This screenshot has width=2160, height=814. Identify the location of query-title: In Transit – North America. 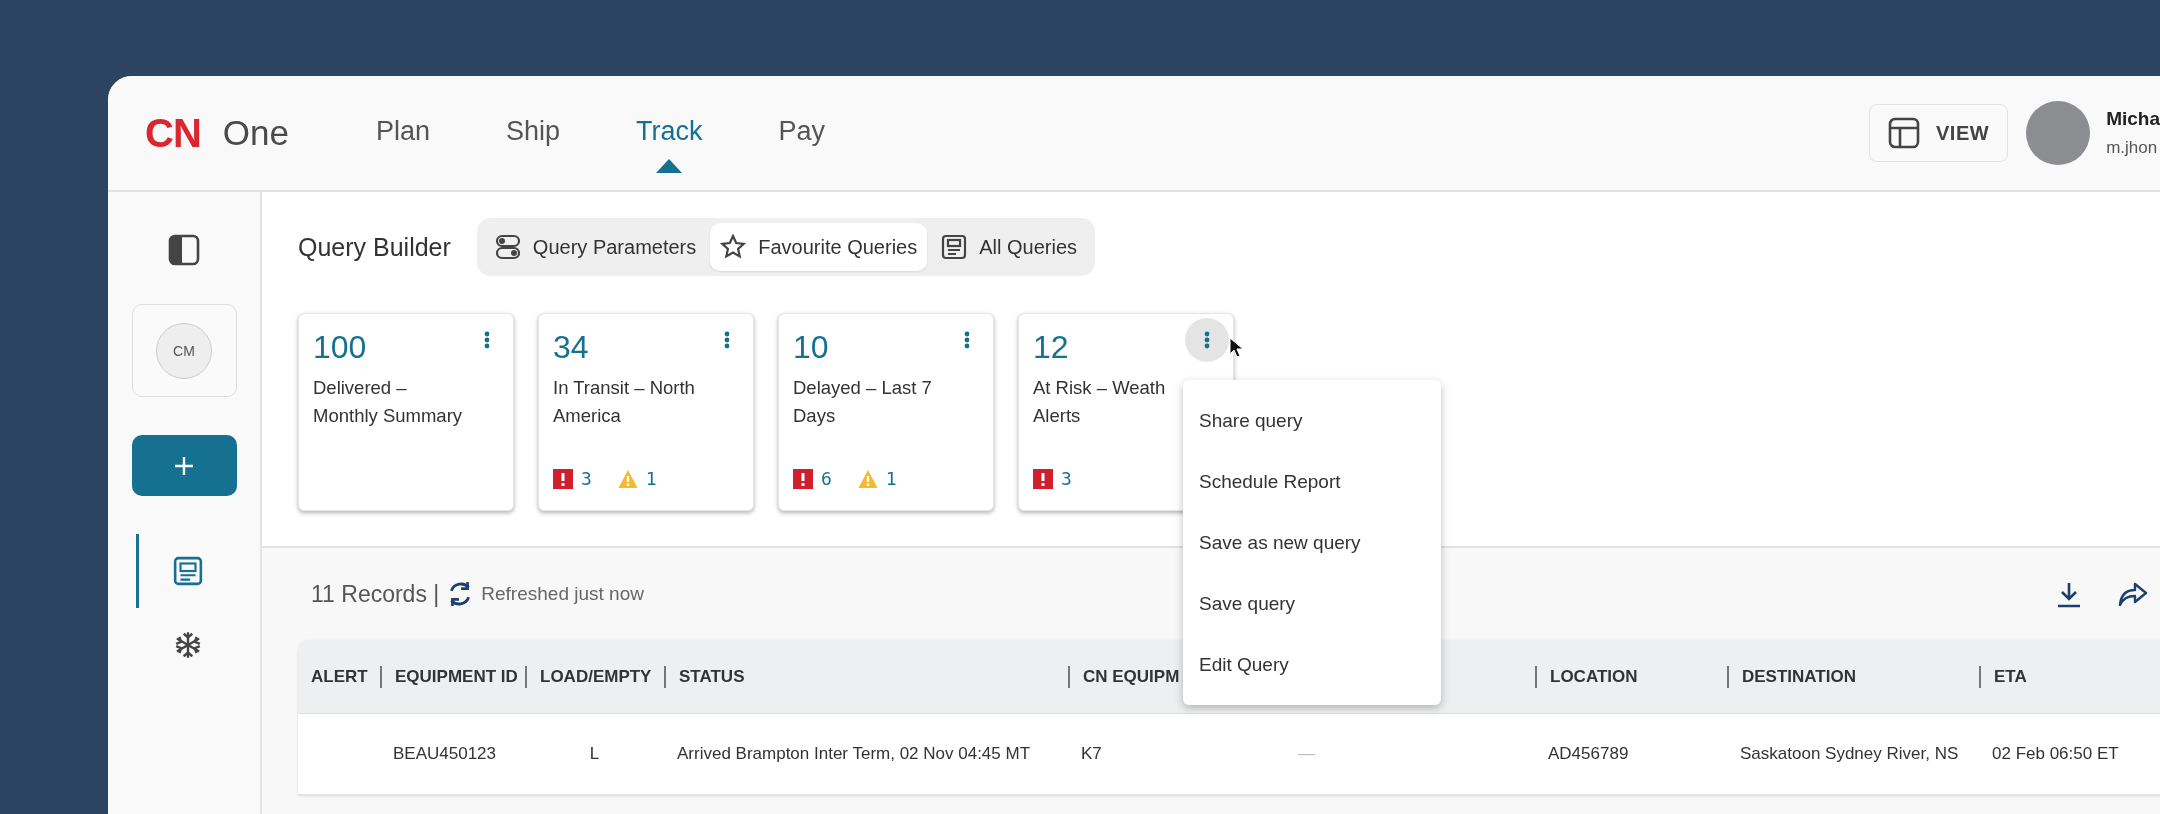
(624, 402).